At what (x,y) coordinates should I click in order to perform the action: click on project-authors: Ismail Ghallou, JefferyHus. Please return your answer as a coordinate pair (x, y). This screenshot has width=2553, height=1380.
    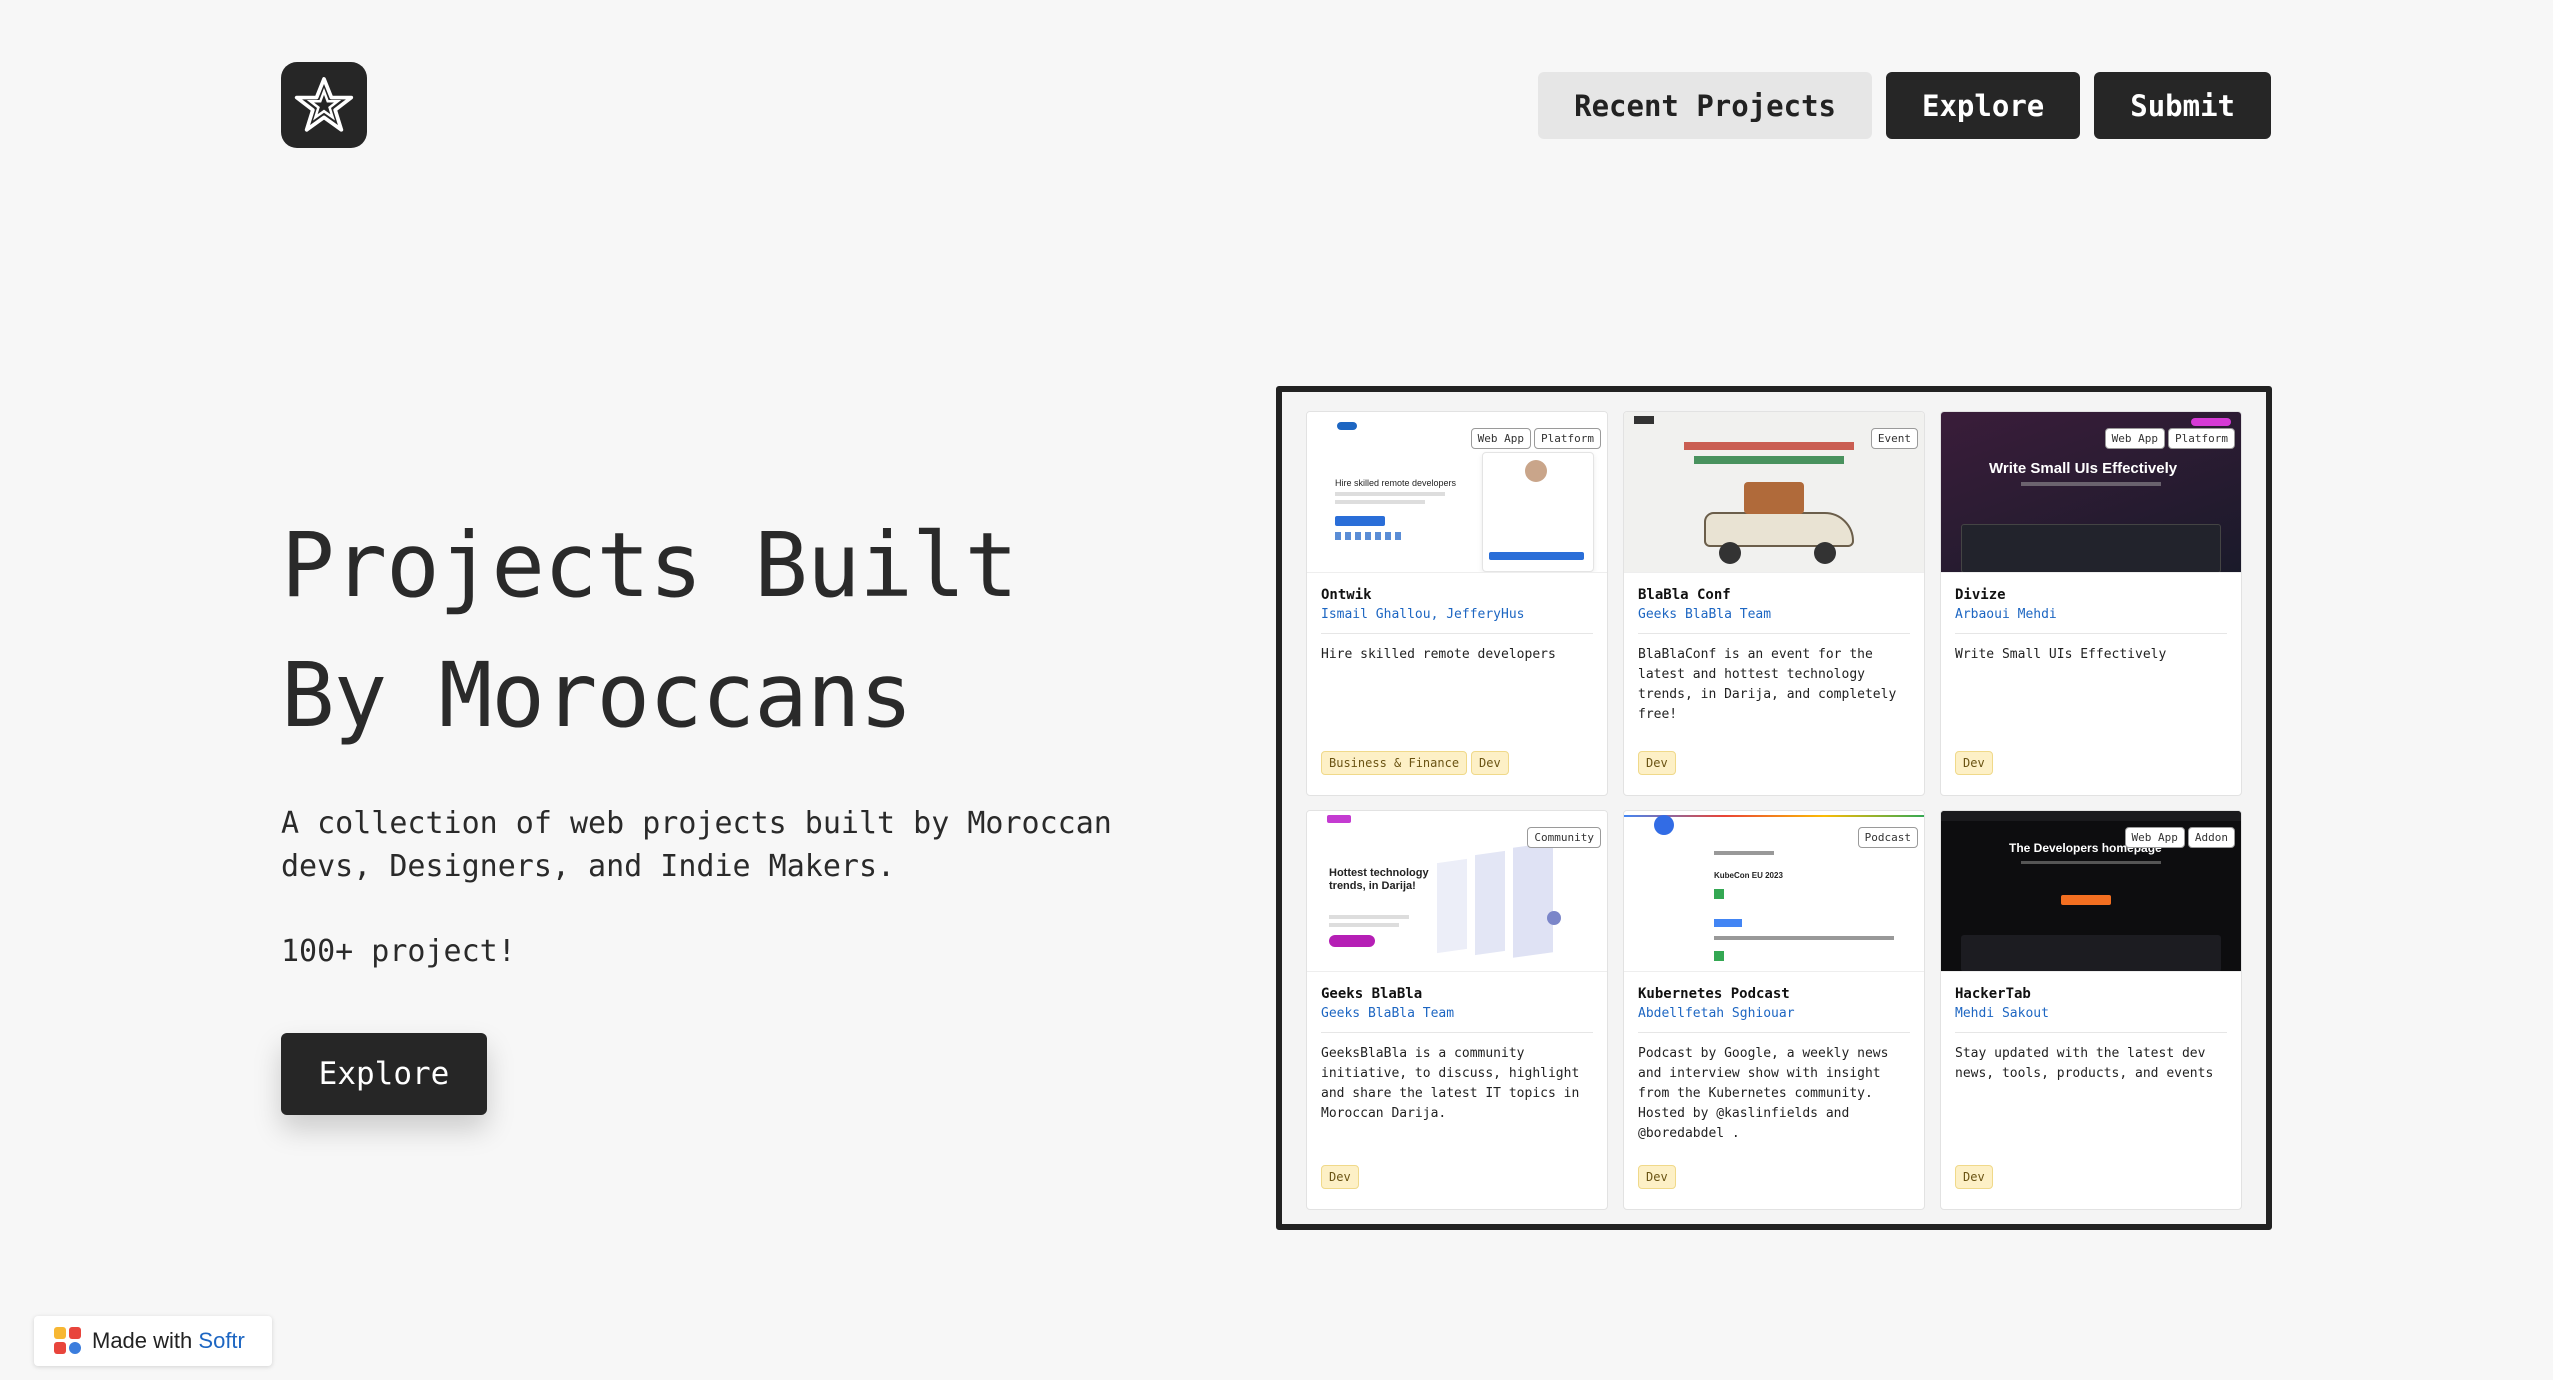
    Looking at the image, I should click on (1457, 620).